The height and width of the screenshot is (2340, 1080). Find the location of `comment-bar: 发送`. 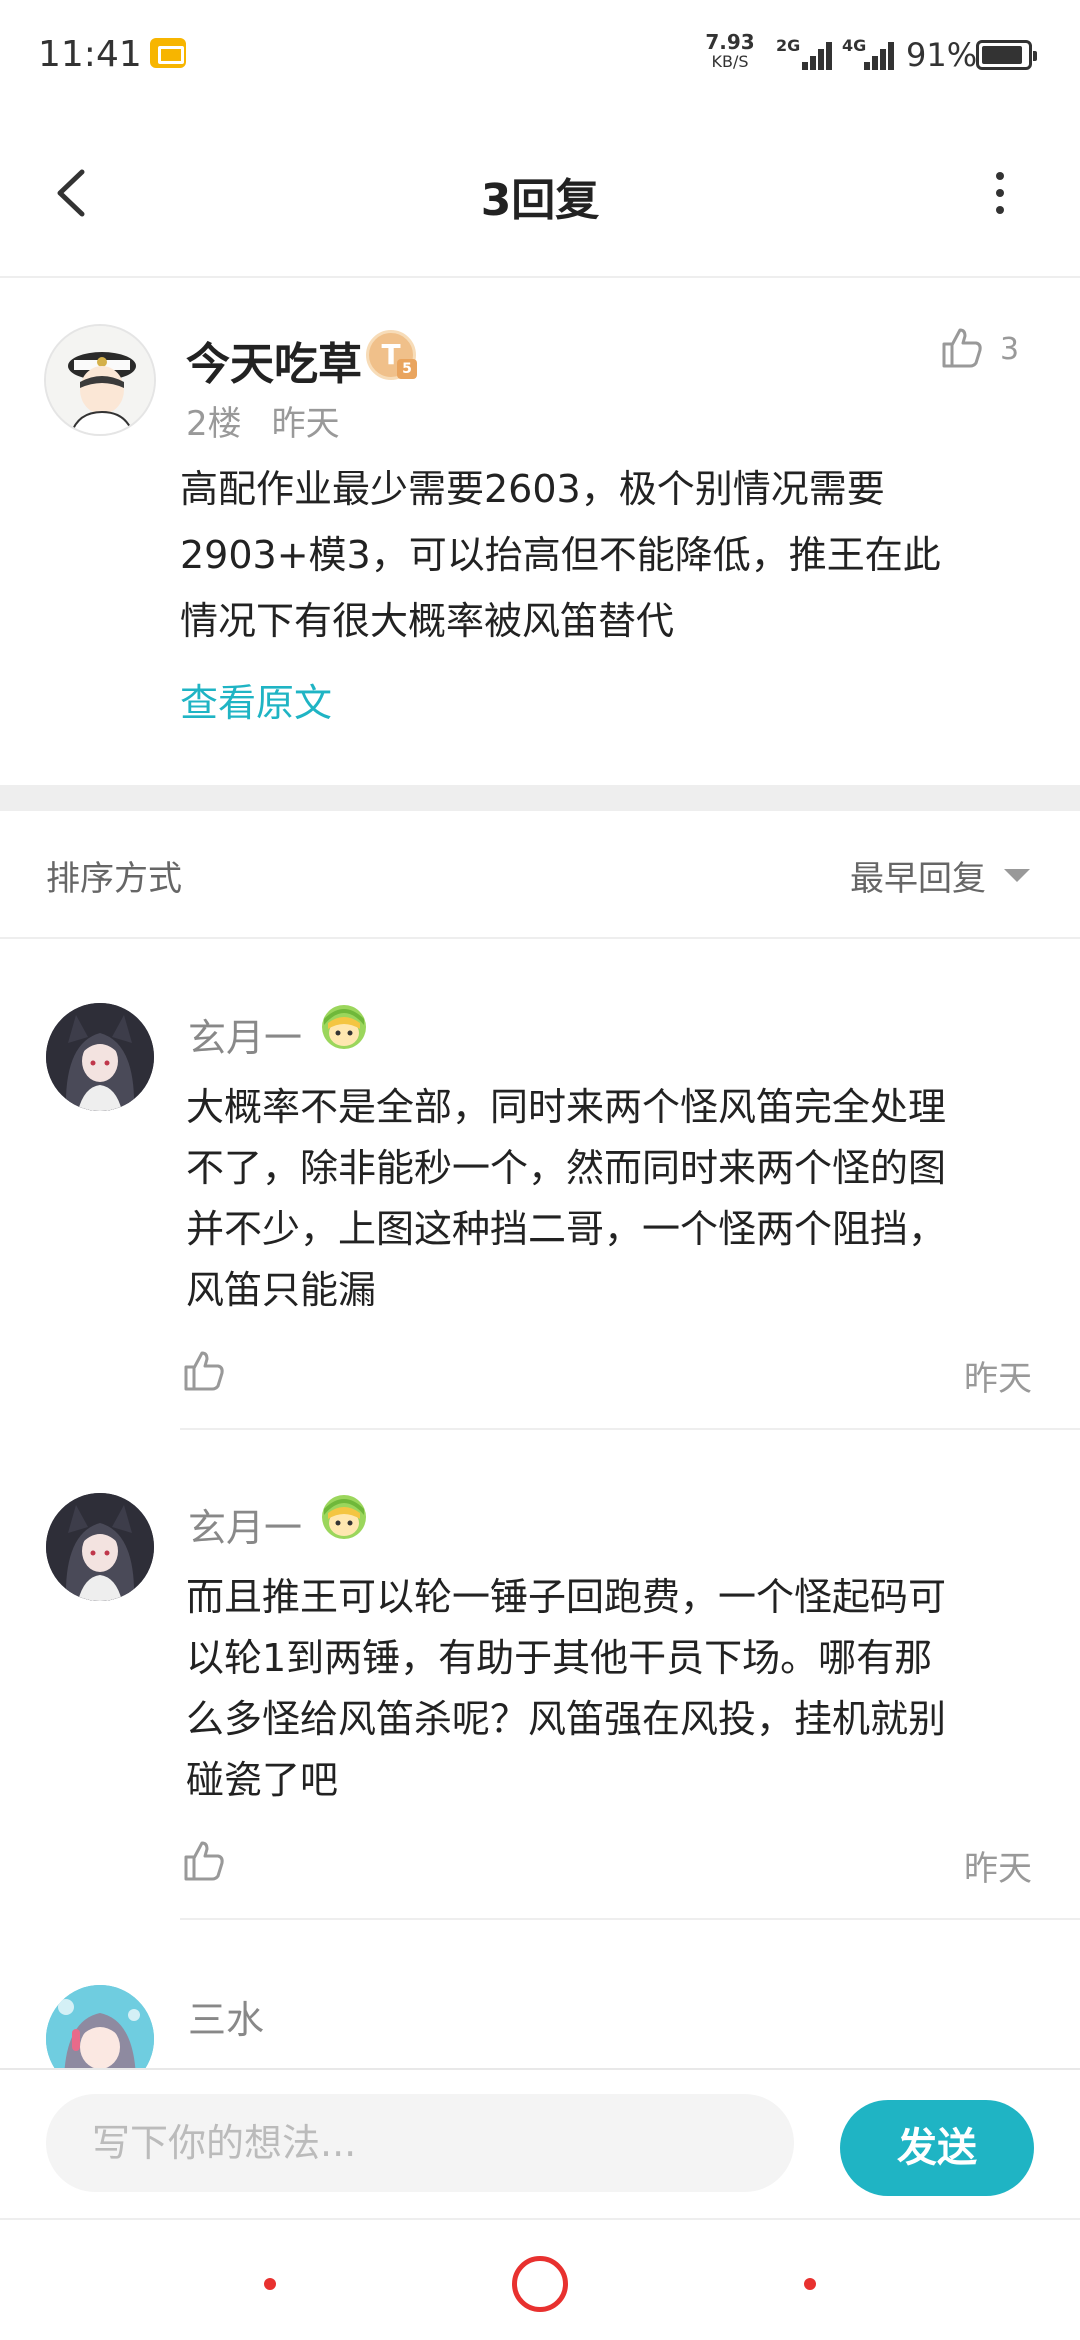

comment-bar: 发送 is located at coordinates (540, 2144).